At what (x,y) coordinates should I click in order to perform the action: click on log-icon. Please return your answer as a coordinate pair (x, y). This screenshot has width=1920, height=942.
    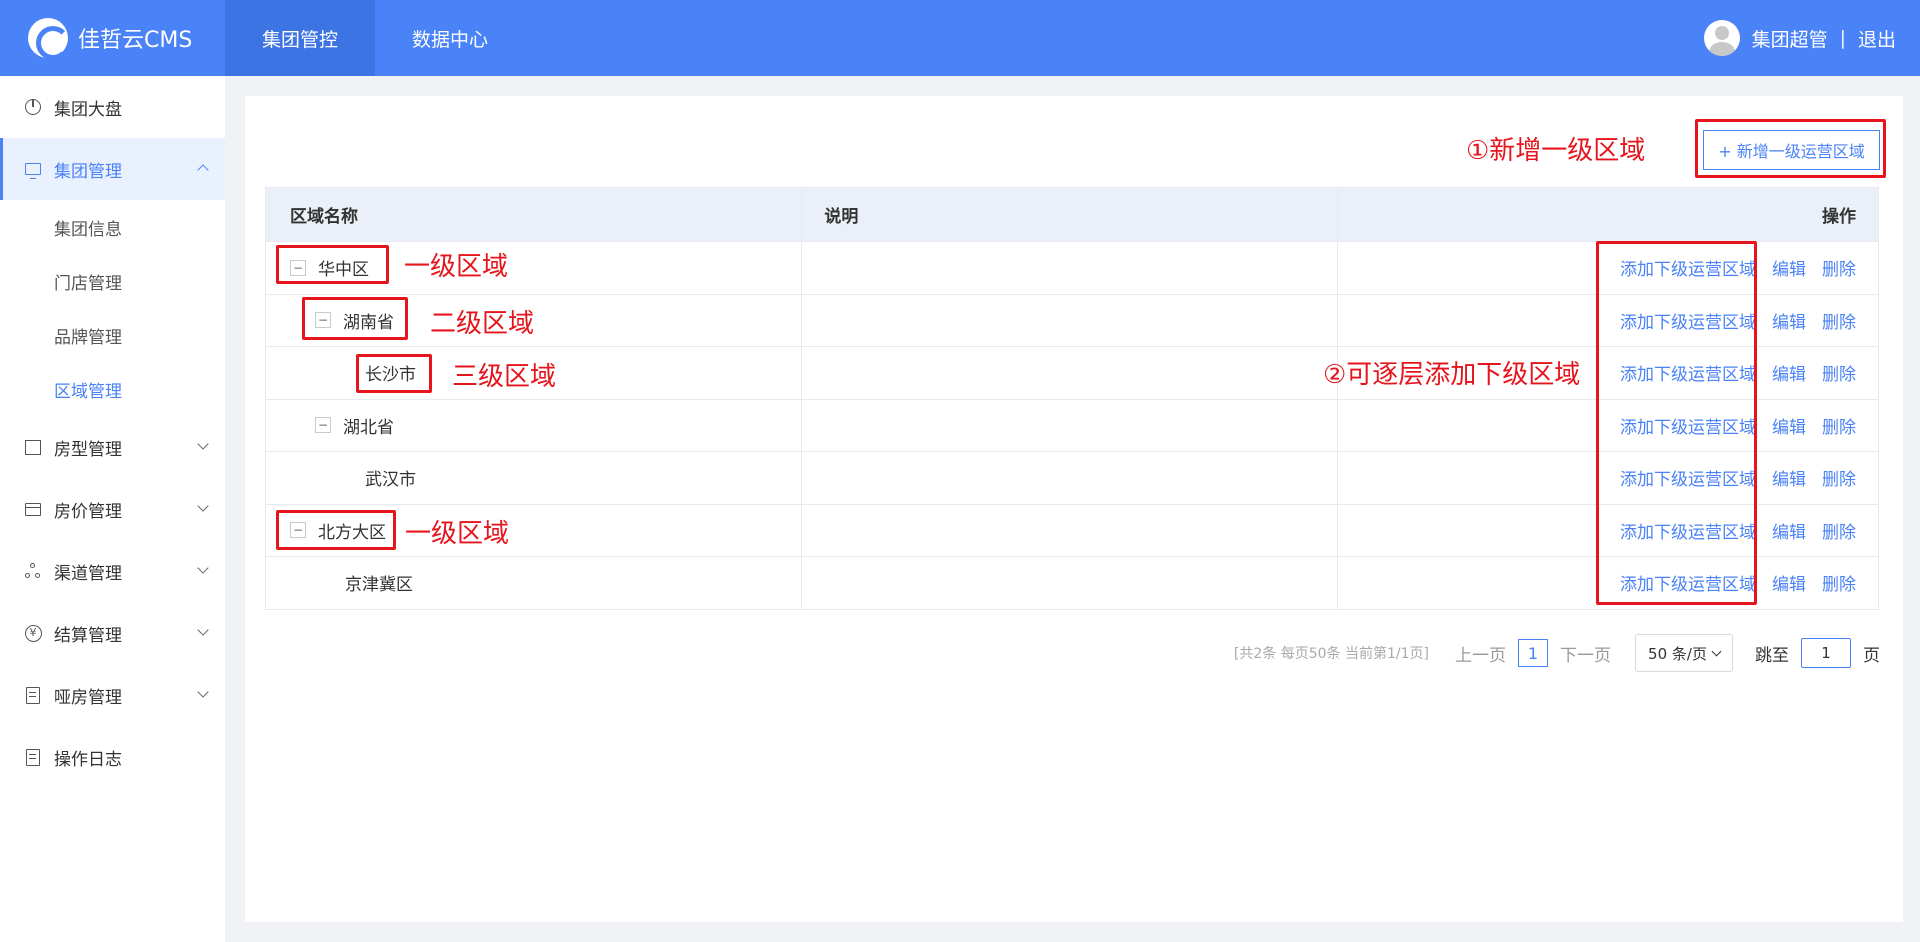
    Looking at the image, I should click on (33, 757).